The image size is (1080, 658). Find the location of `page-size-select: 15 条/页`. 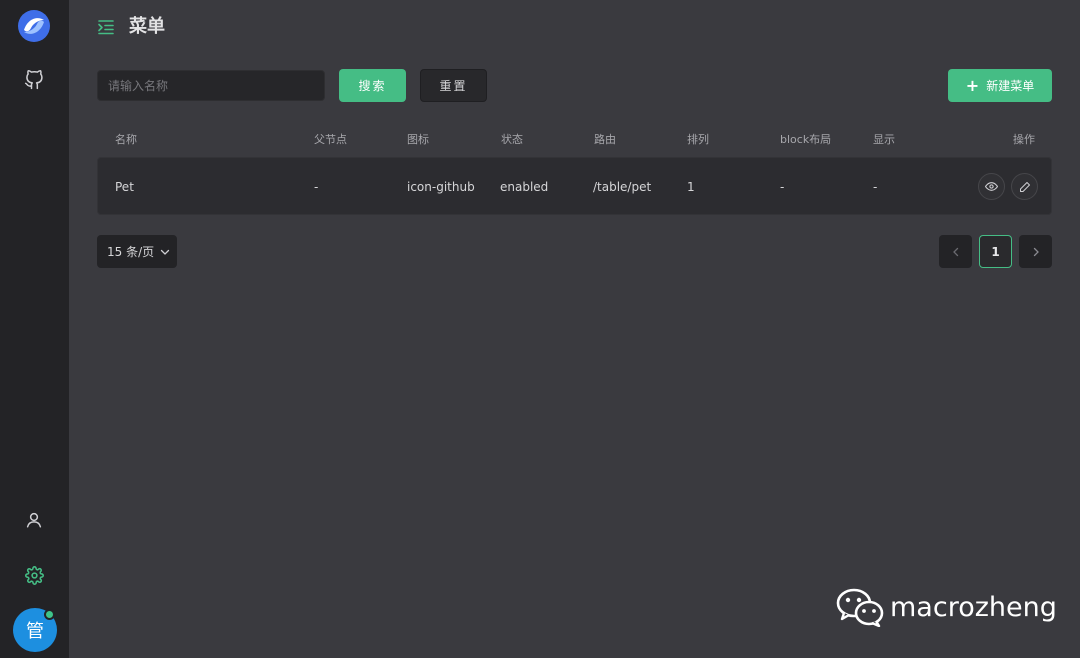

page-size-select: 15 条/页 is located at coordinates (137, 251).